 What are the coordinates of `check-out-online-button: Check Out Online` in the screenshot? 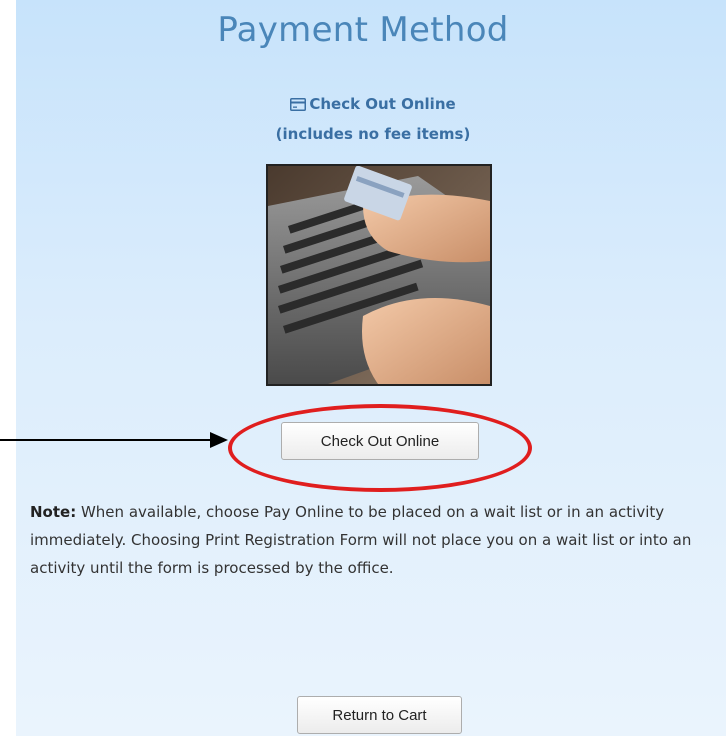 It's located at (380, 441).